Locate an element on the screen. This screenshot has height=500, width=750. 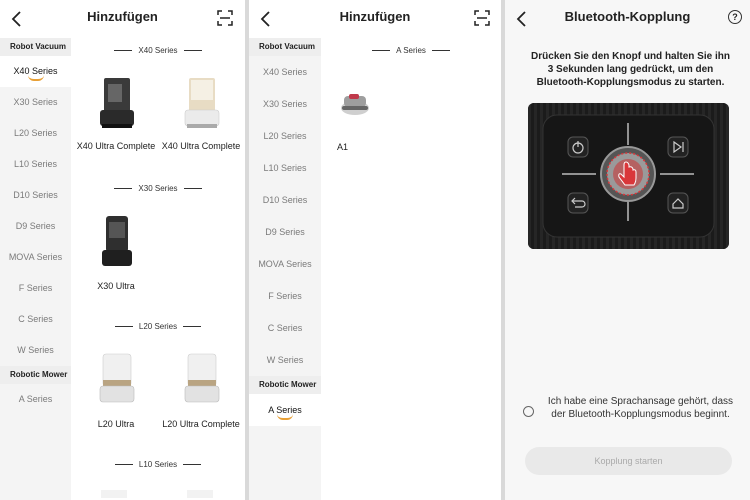
product-card-x40-ultra-complete-white: X40 Ultra Complete is located at coordinates (201, 112).